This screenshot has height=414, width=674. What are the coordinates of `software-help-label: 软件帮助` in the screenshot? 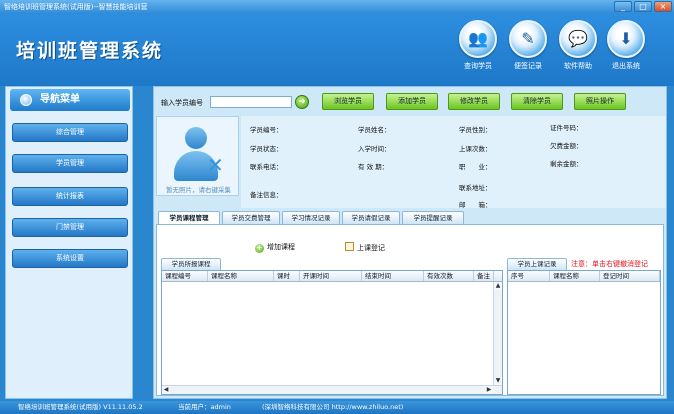 It's located at (578, 66).